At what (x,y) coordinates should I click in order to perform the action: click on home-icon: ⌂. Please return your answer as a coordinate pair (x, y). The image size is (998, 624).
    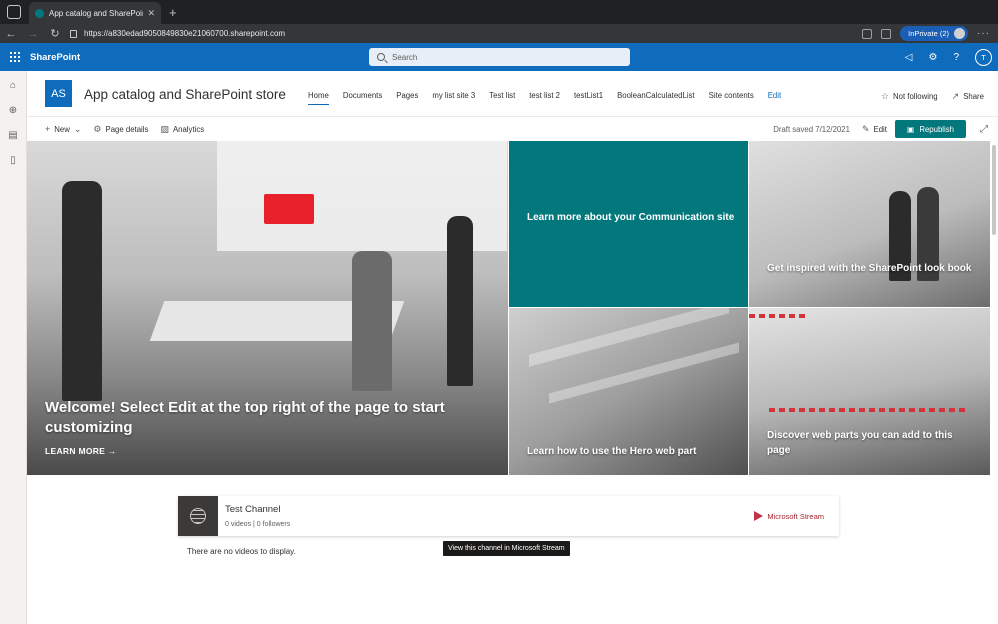
    Looking at the image, I should click on (13, 85).